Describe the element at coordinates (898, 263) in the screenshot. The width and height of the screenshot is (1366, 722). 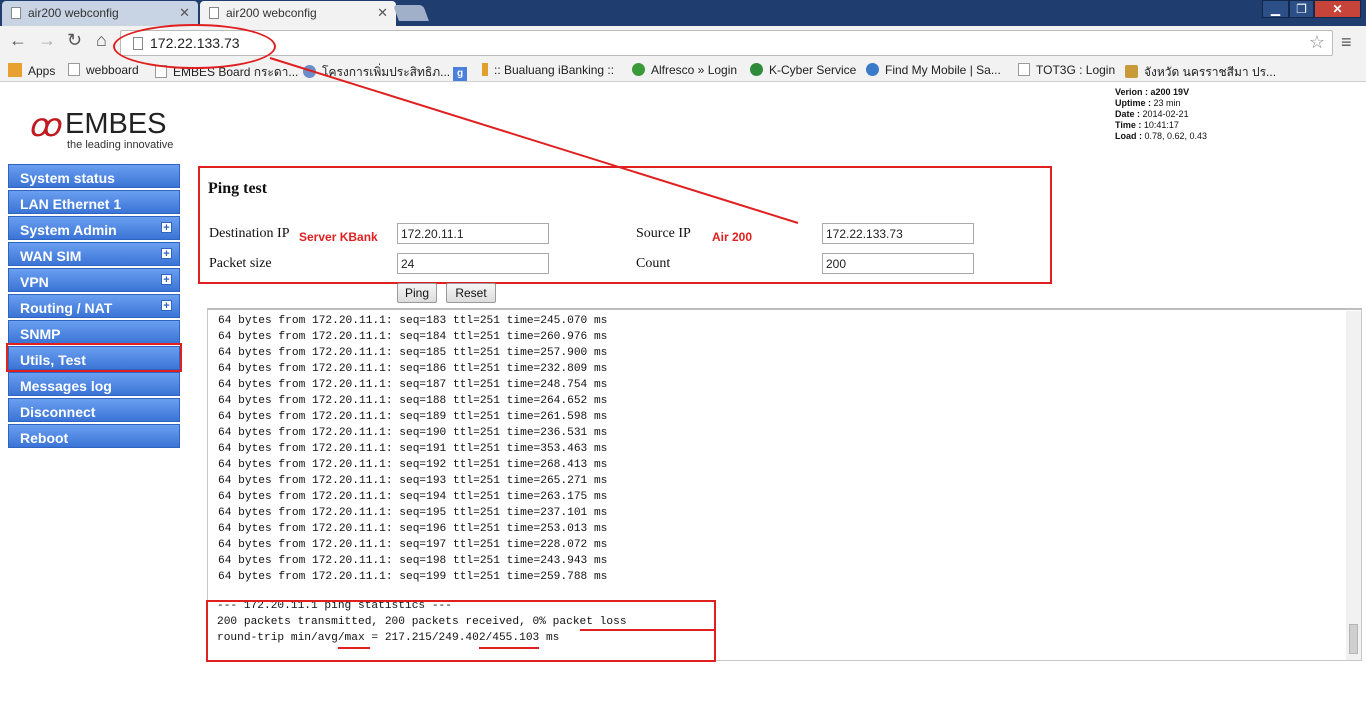
I see `count-input` at that location.